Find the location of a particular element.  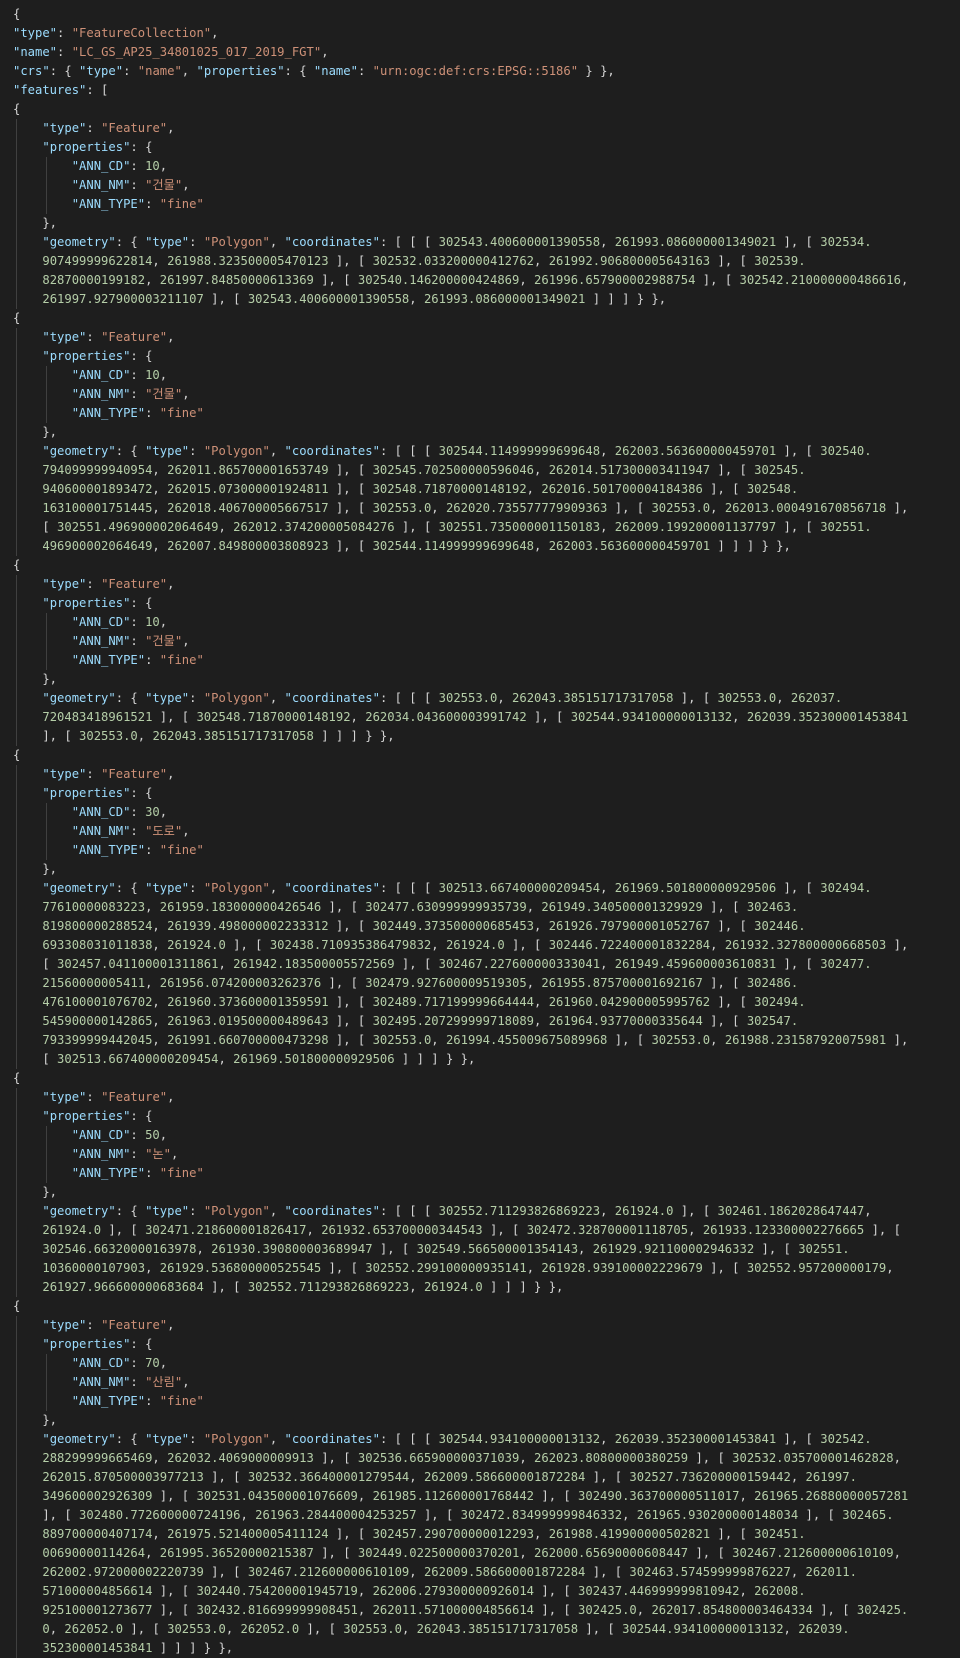

json-number: 261932.327800000668503 is located at coordinates (805, 945).